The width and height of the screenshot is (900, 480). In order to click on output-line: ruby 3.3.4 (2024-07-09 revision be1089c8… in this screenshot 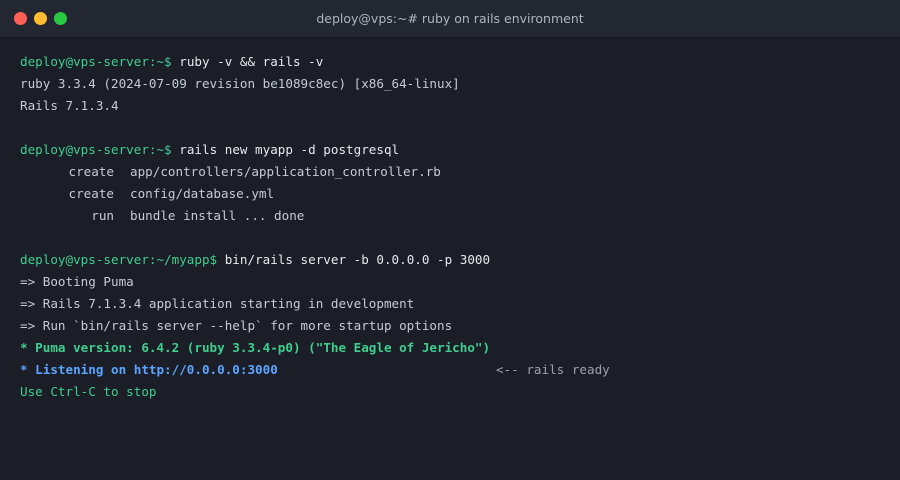, I will do `click(240, 83)`.